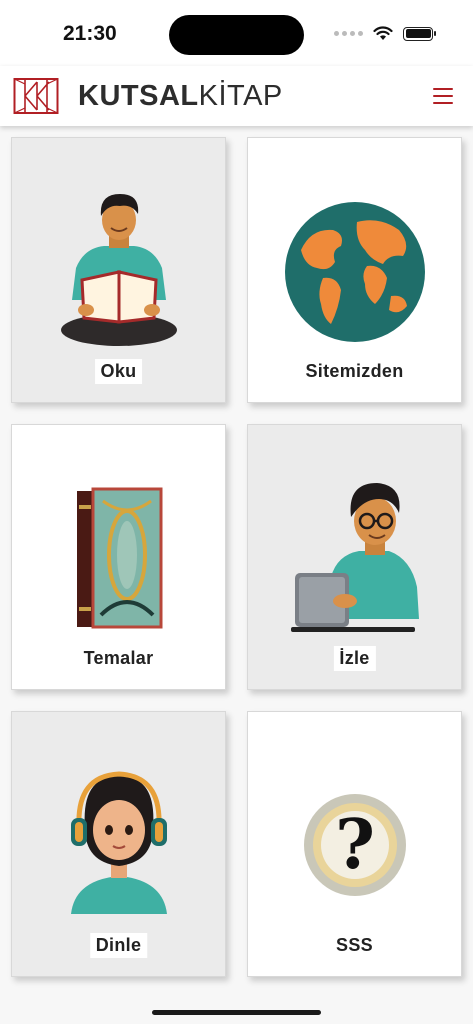 Image resolution: width=473 pixels, height=1024 pixels. What do you see at coordinates (240, 96) in the screenshot?
I see `brand-light: KİTAP` at bounding box center [240, 96].